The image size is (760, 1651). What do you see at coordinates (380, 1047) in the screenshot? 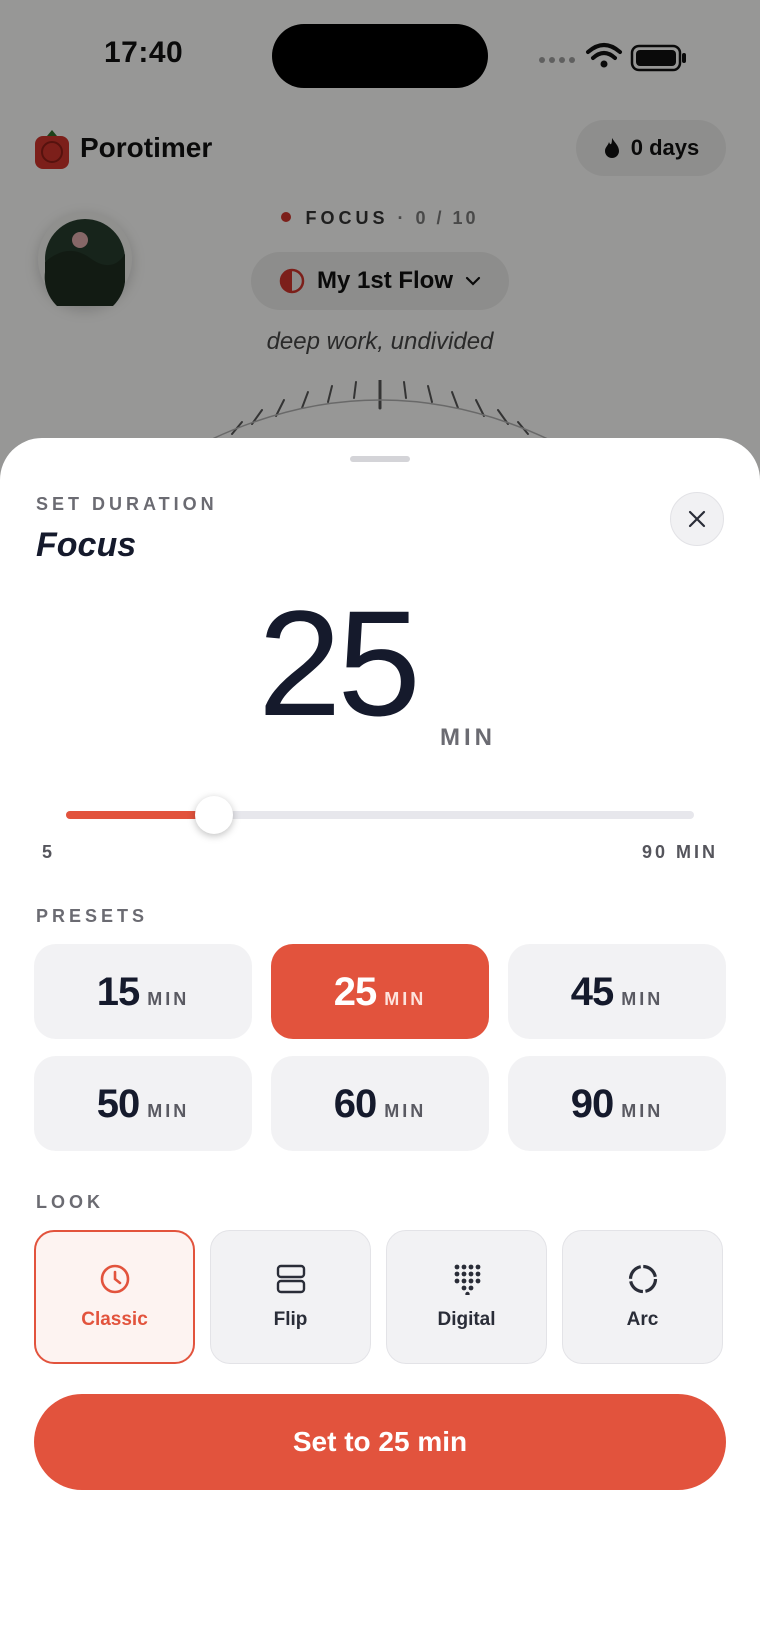
I see `presets-grid: 15 MIN 25 MIN 45 MIN 50 MIN 60 MIN 90 MIN` at bounding box center [380, 1047].